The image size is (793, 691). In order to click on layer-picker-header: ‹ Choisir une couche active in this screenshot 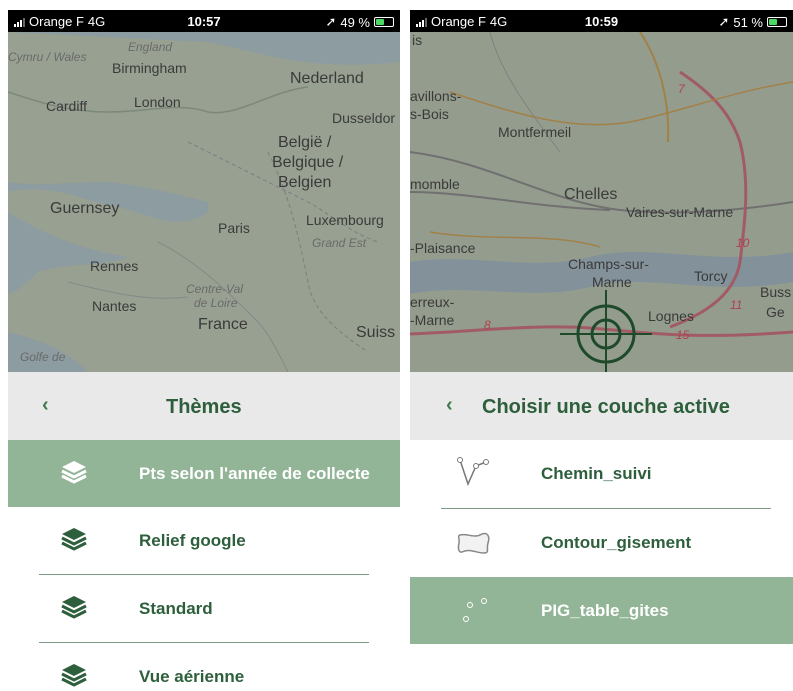, I will do `click(601, 406)`.